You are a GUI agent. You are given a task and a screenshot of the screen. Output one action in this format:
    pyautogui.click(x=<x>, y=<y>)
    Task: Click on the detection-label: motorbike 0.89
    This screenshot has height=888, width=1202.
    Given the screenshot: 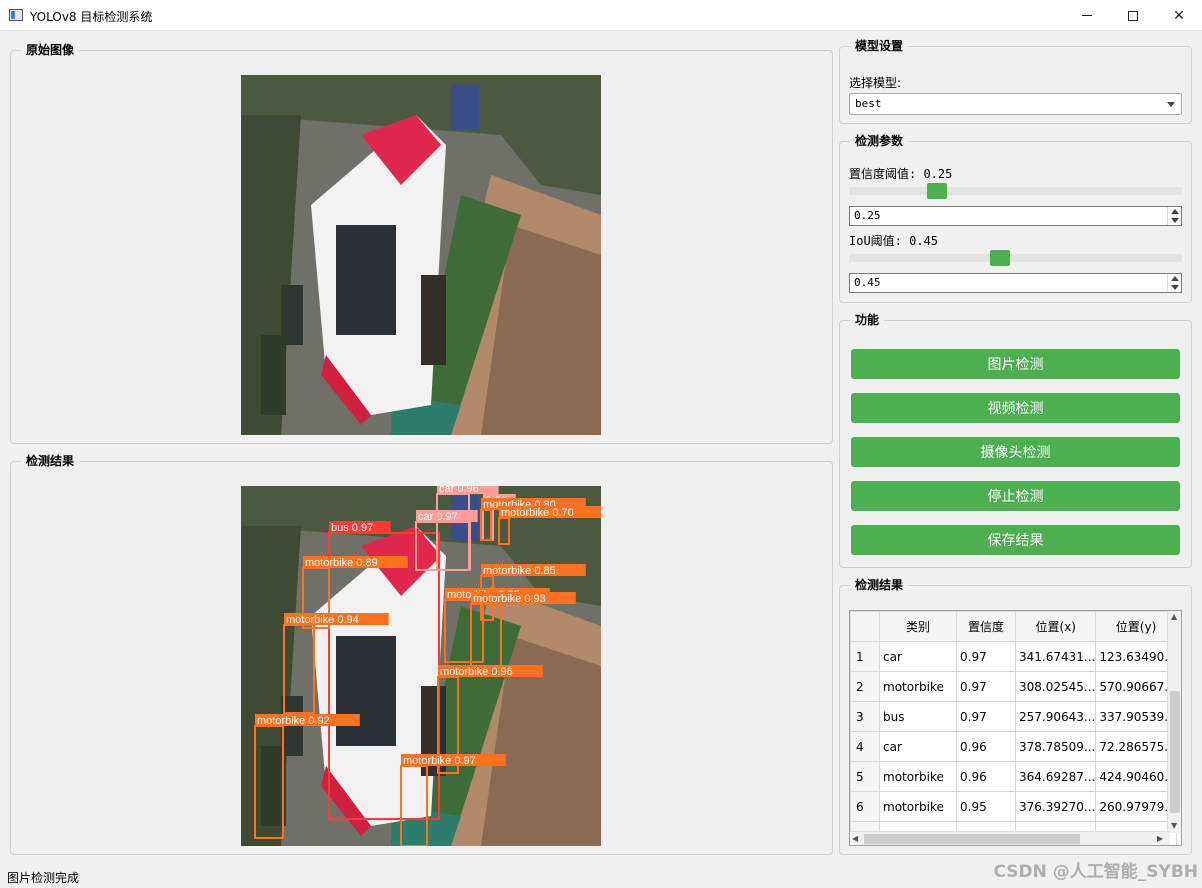 What is the action you would take?
    pyautogui.click(x=341, y=563)
    